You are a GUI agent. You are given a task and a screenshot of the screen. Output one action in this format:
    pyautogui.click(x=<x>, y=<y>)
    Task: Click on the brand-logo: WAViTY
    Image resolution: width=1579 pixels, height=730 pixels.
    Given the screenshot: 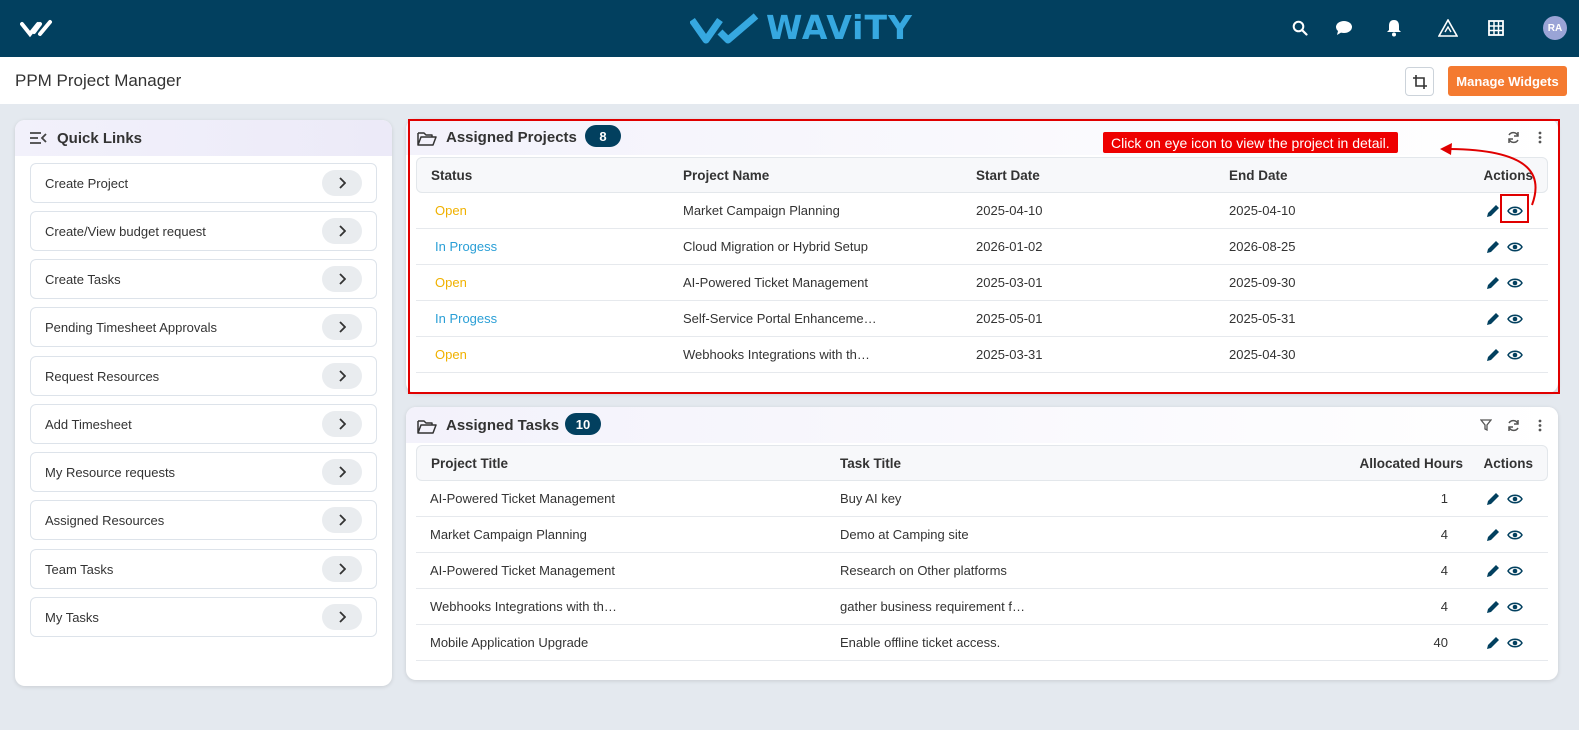 What is the action you would take?
    pyautogui.click(x=801, y=27)
    